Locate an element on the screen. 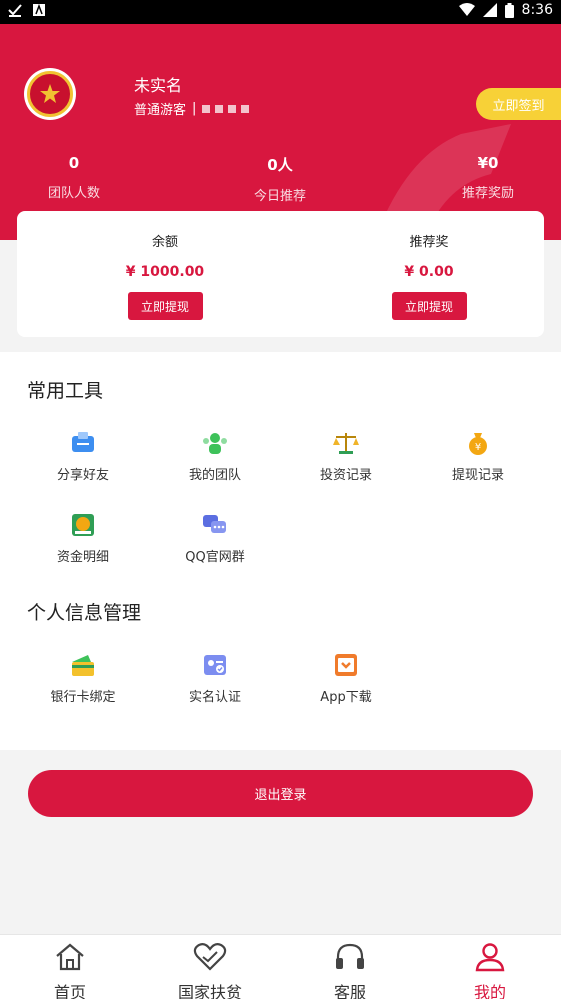 This screenshot has width=561, height=999. tool-label: 投资记录 is located at coordinates (345, 475).